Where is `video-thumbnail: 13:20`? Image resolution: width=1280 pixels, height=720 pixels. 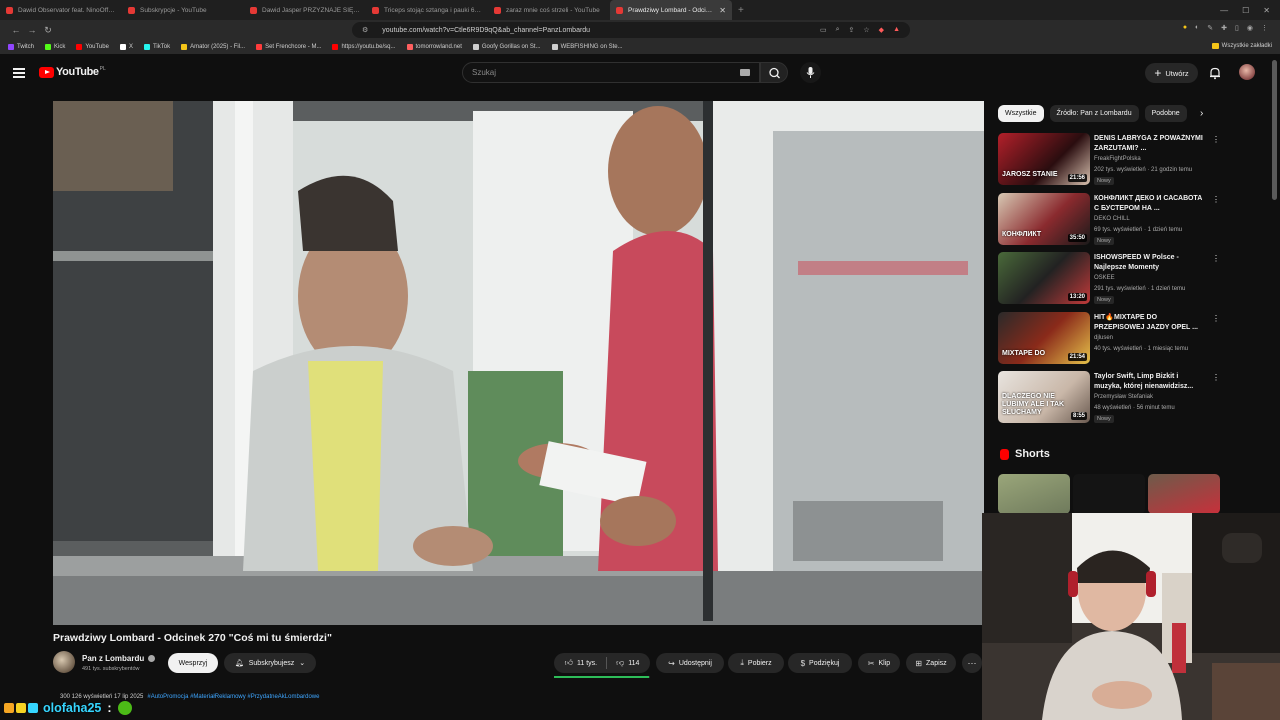 video-thumbnail: 13:20 is located at coordinates (1044, 278).